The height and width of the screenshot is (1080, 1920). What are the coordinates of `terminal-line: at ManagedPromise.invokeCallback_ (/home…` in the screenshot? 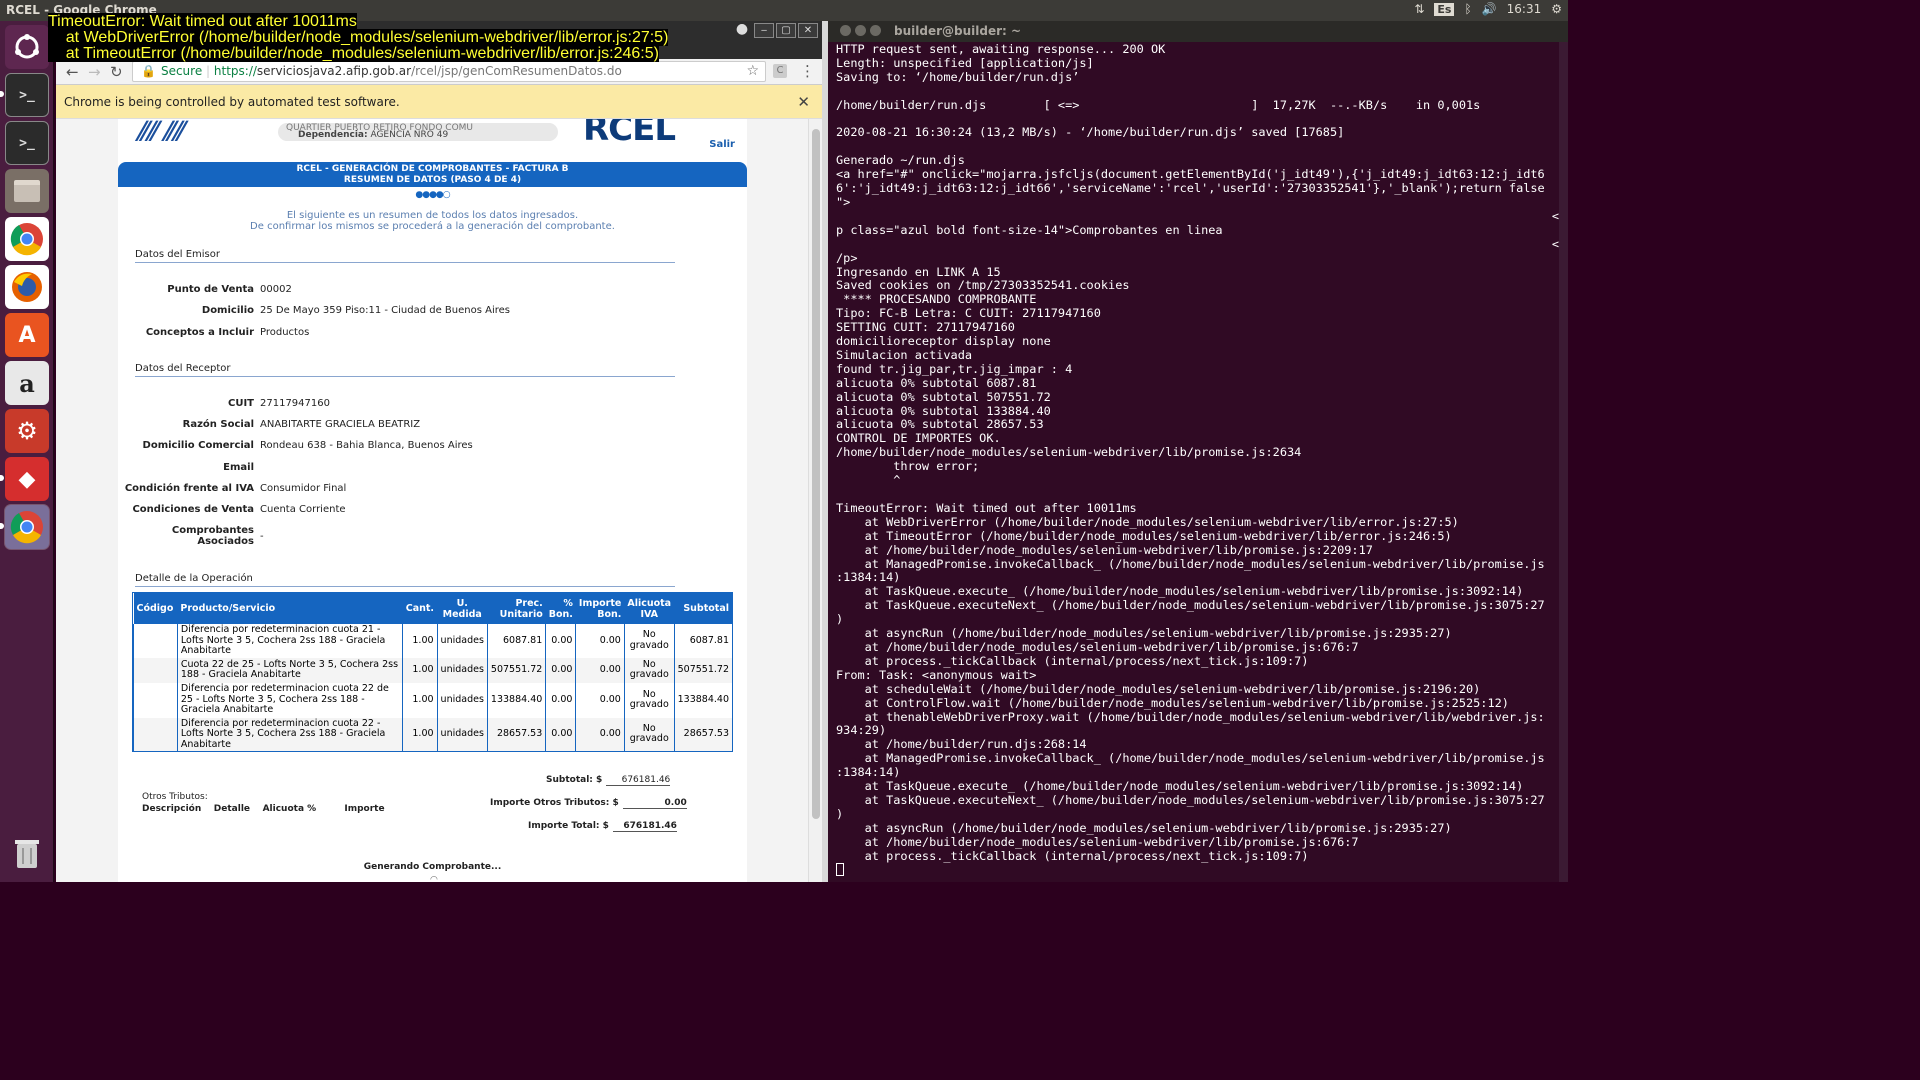 It's located at (1190, 758).